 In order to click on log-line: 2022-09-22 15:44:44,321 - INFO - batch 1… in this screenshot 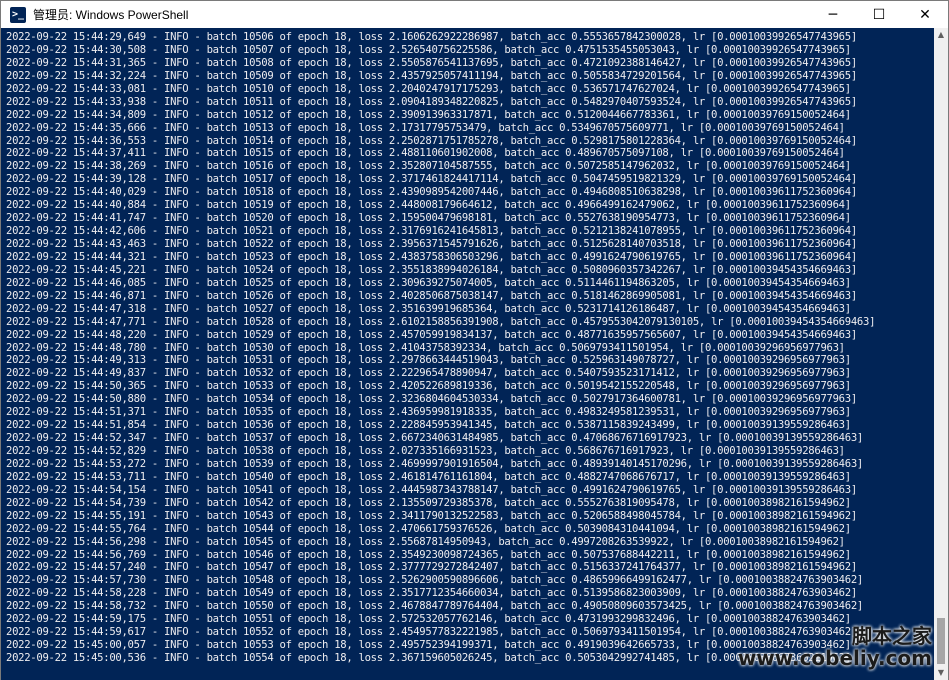, I will do `click(431, 256)`.